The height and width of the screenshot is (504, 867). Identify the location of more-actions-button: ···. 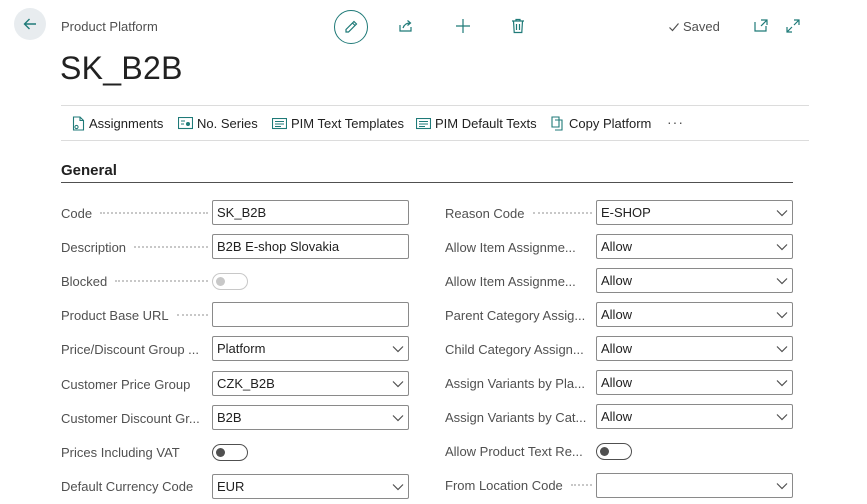
(675, 122).